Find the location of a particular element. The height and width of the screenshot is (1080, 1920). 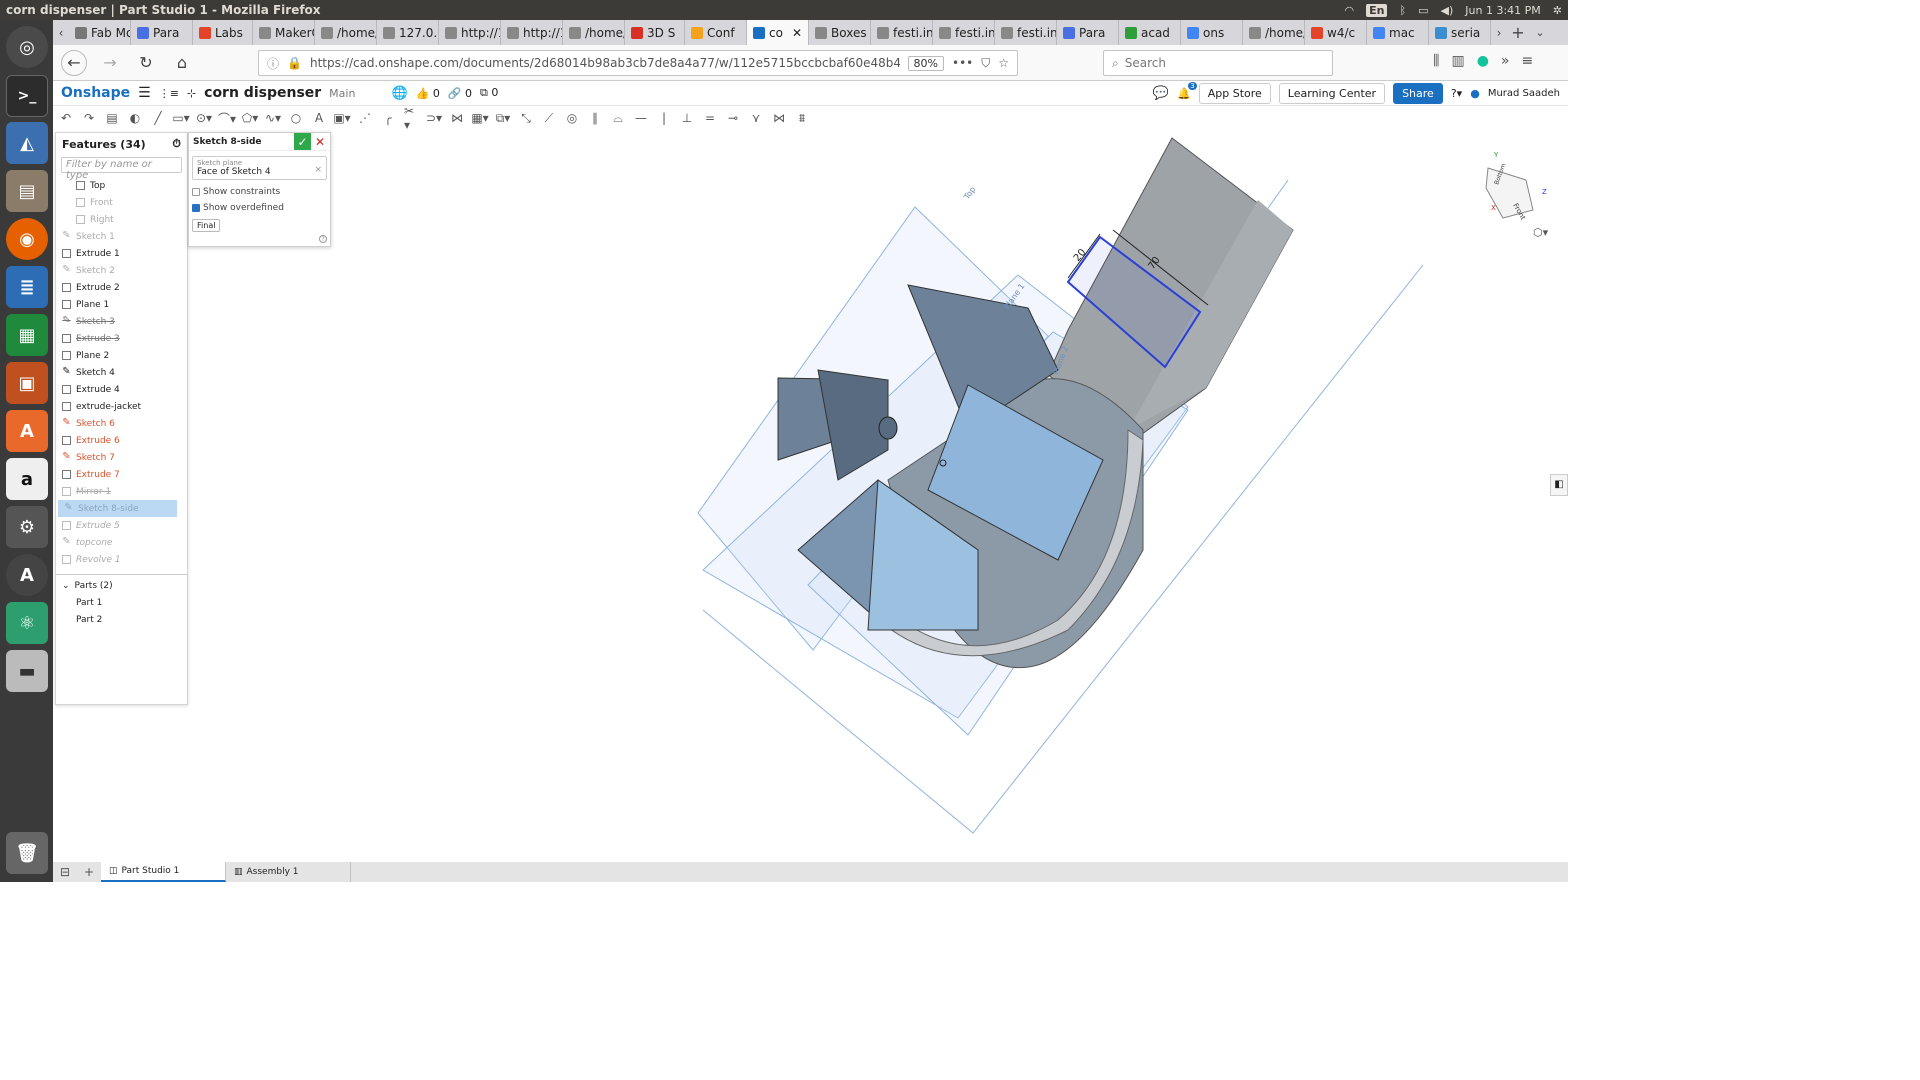

feature-item: ✎ Sketch 3 is located at coordinates (121, 321).